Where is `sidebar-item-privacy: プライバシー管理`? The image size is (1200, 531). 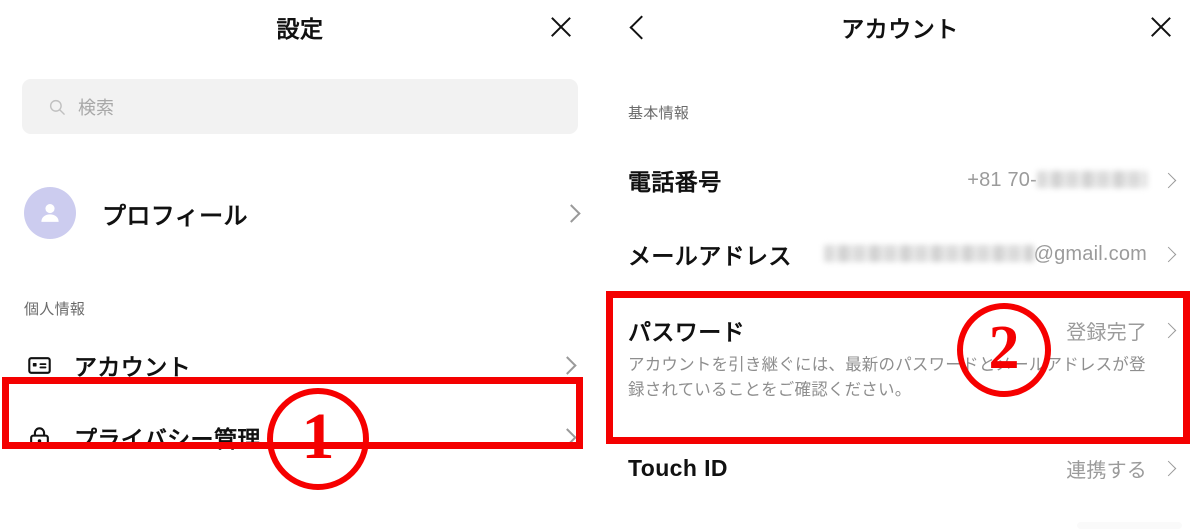 sidebar-item-privacy: プライバシー管理 is located at coordinates (300, 437).